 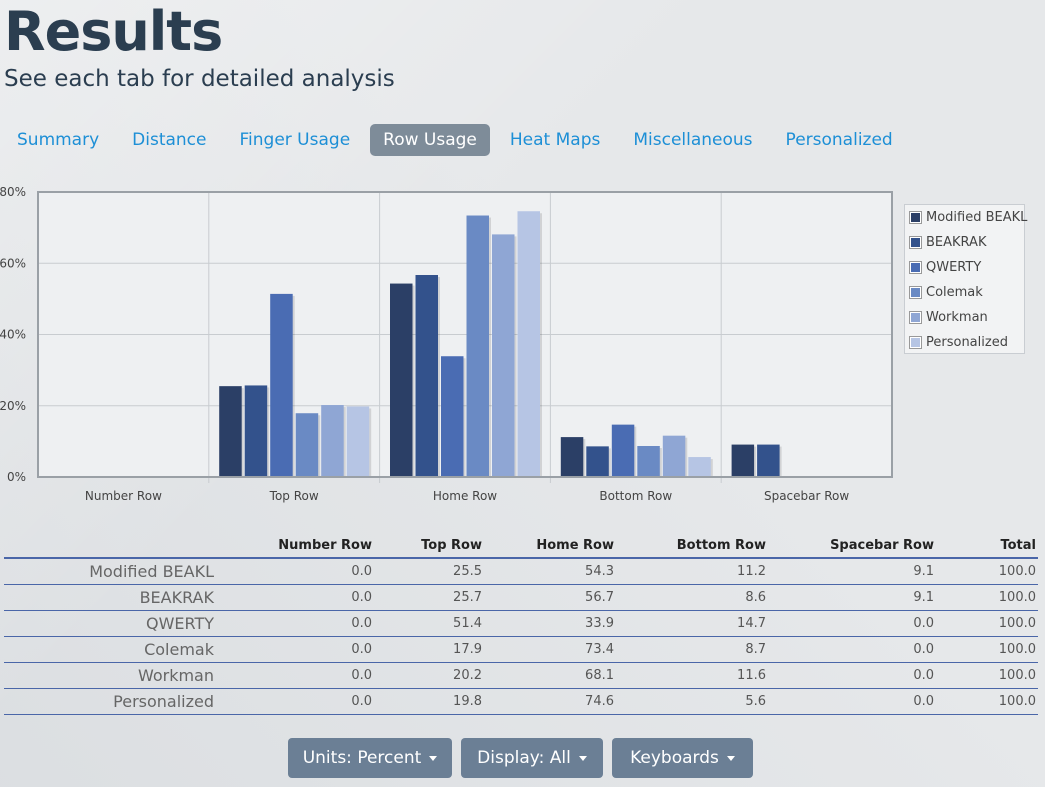 What do you see at coordinates (465, 496) in the screenshot?
I see `x-tick-label: Home Row` at bounding box center [465, 496].